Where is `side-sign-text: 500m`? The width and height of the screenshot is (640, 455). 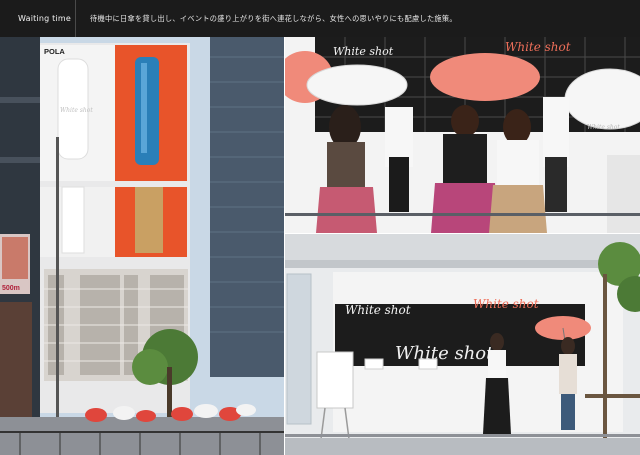 side-sign-text: 500m is located at coordinates (11, 288).